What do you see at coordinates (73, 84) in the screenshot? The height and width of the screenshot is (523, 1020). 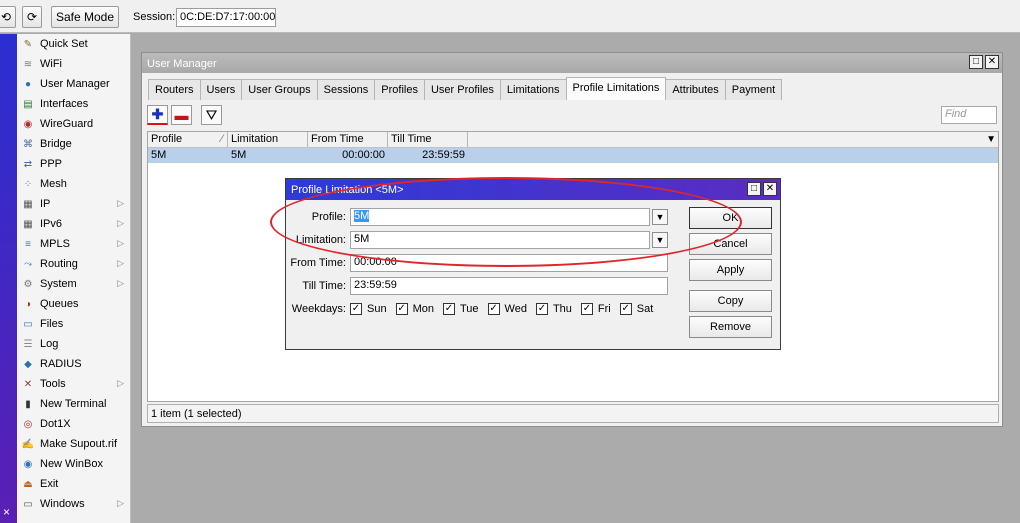 I see `sidebar-item-user-manager: ● User Manager` at bounding box center [73, 84].